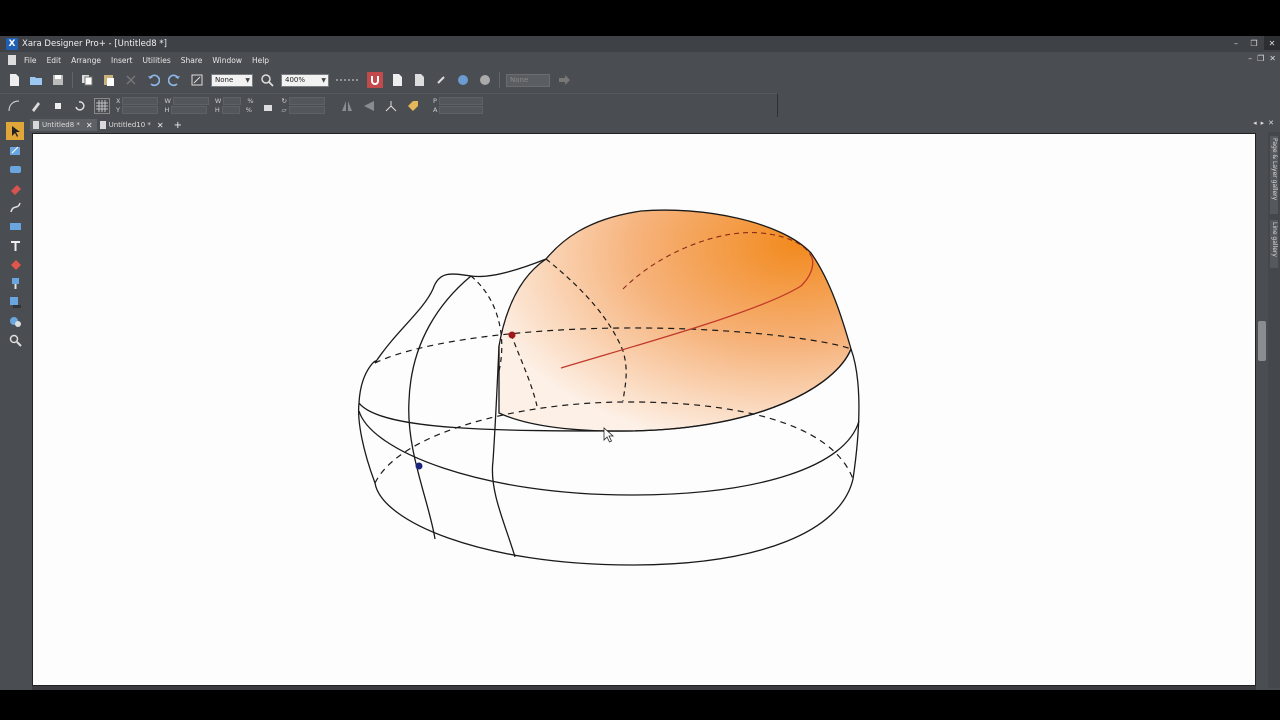  Describe the element at coordinates (397, 80) in the screenshot. I see `import-icon` at that location.